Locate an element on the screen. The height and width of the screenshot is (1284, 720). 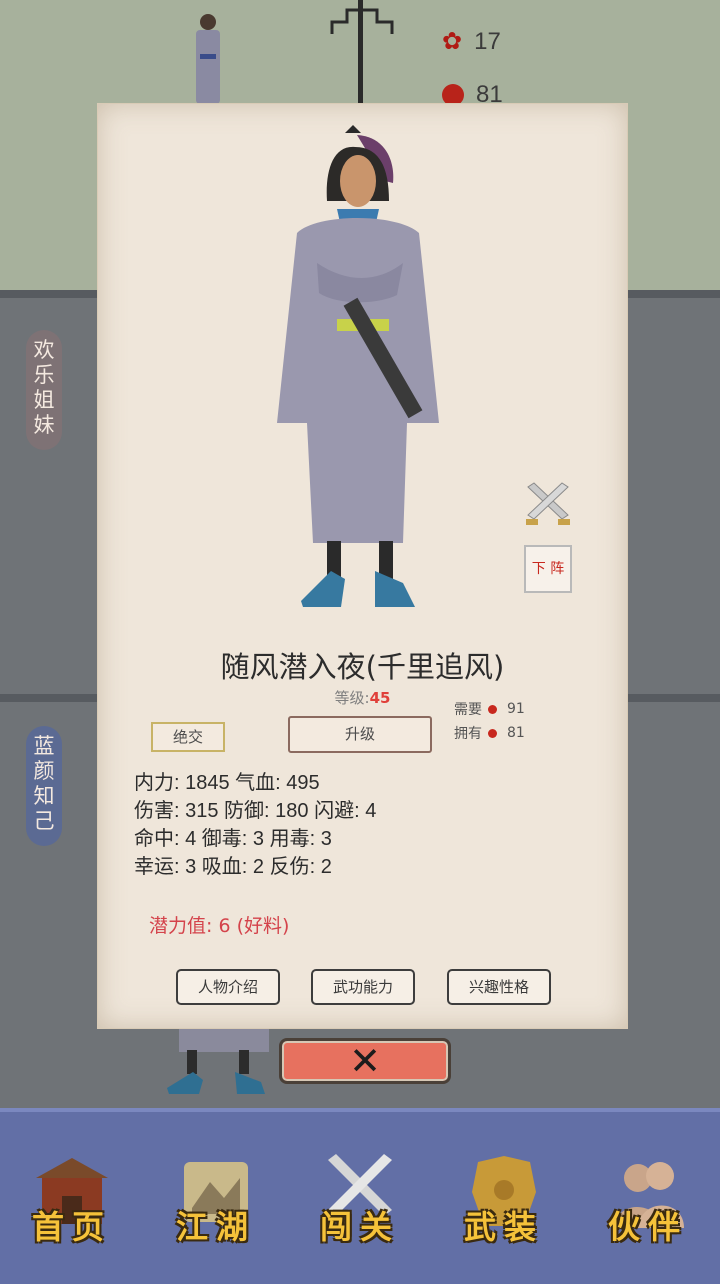
nav-jianghu-label: 江湖 is located at coordinates (215, 1227).